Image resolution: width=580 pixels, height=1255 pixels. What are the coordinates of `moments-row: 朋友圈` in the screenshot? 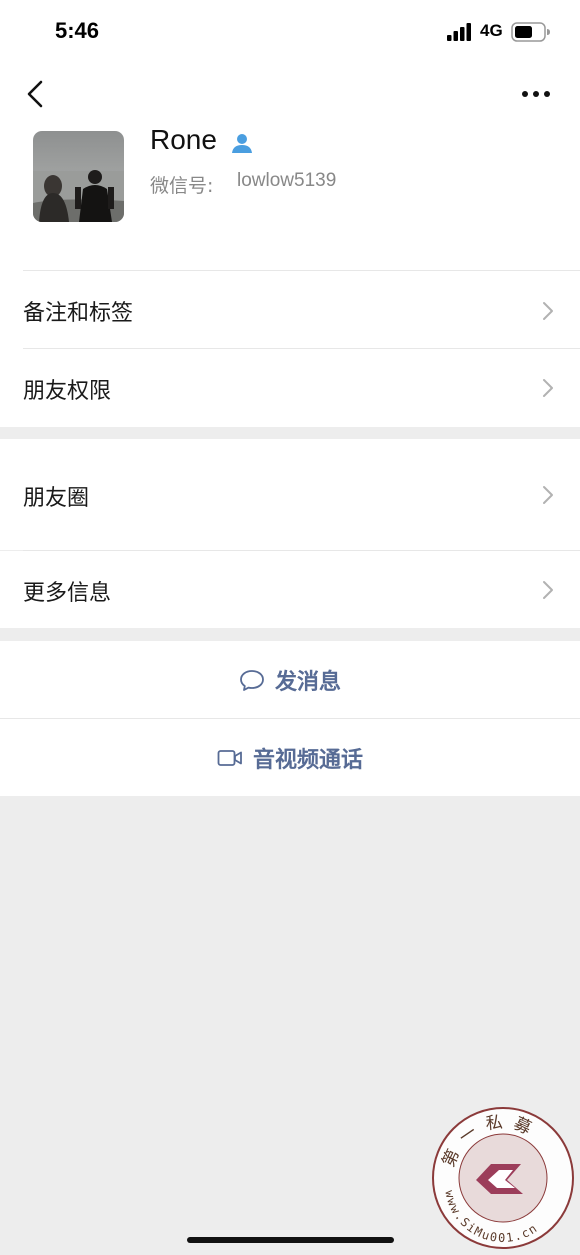 It's located at (290, 494).